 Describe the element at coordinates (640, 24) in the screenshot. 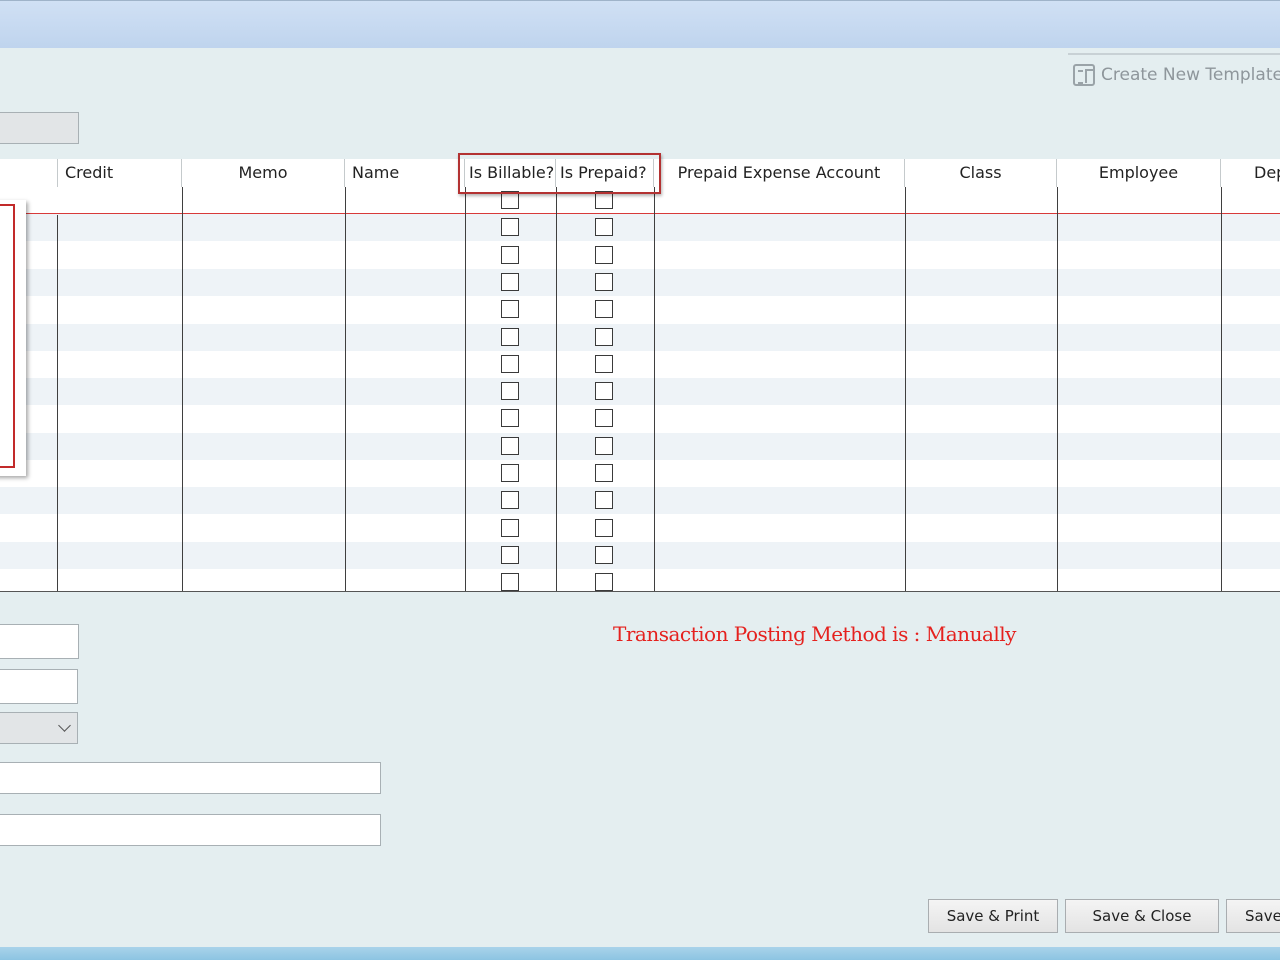

I see `window-title-bar` at that location.